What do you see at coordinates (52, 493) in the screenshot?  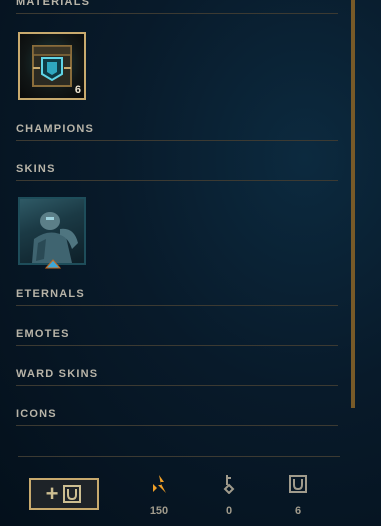 I see `plus-icon: +` at bounding box center [52, 493].